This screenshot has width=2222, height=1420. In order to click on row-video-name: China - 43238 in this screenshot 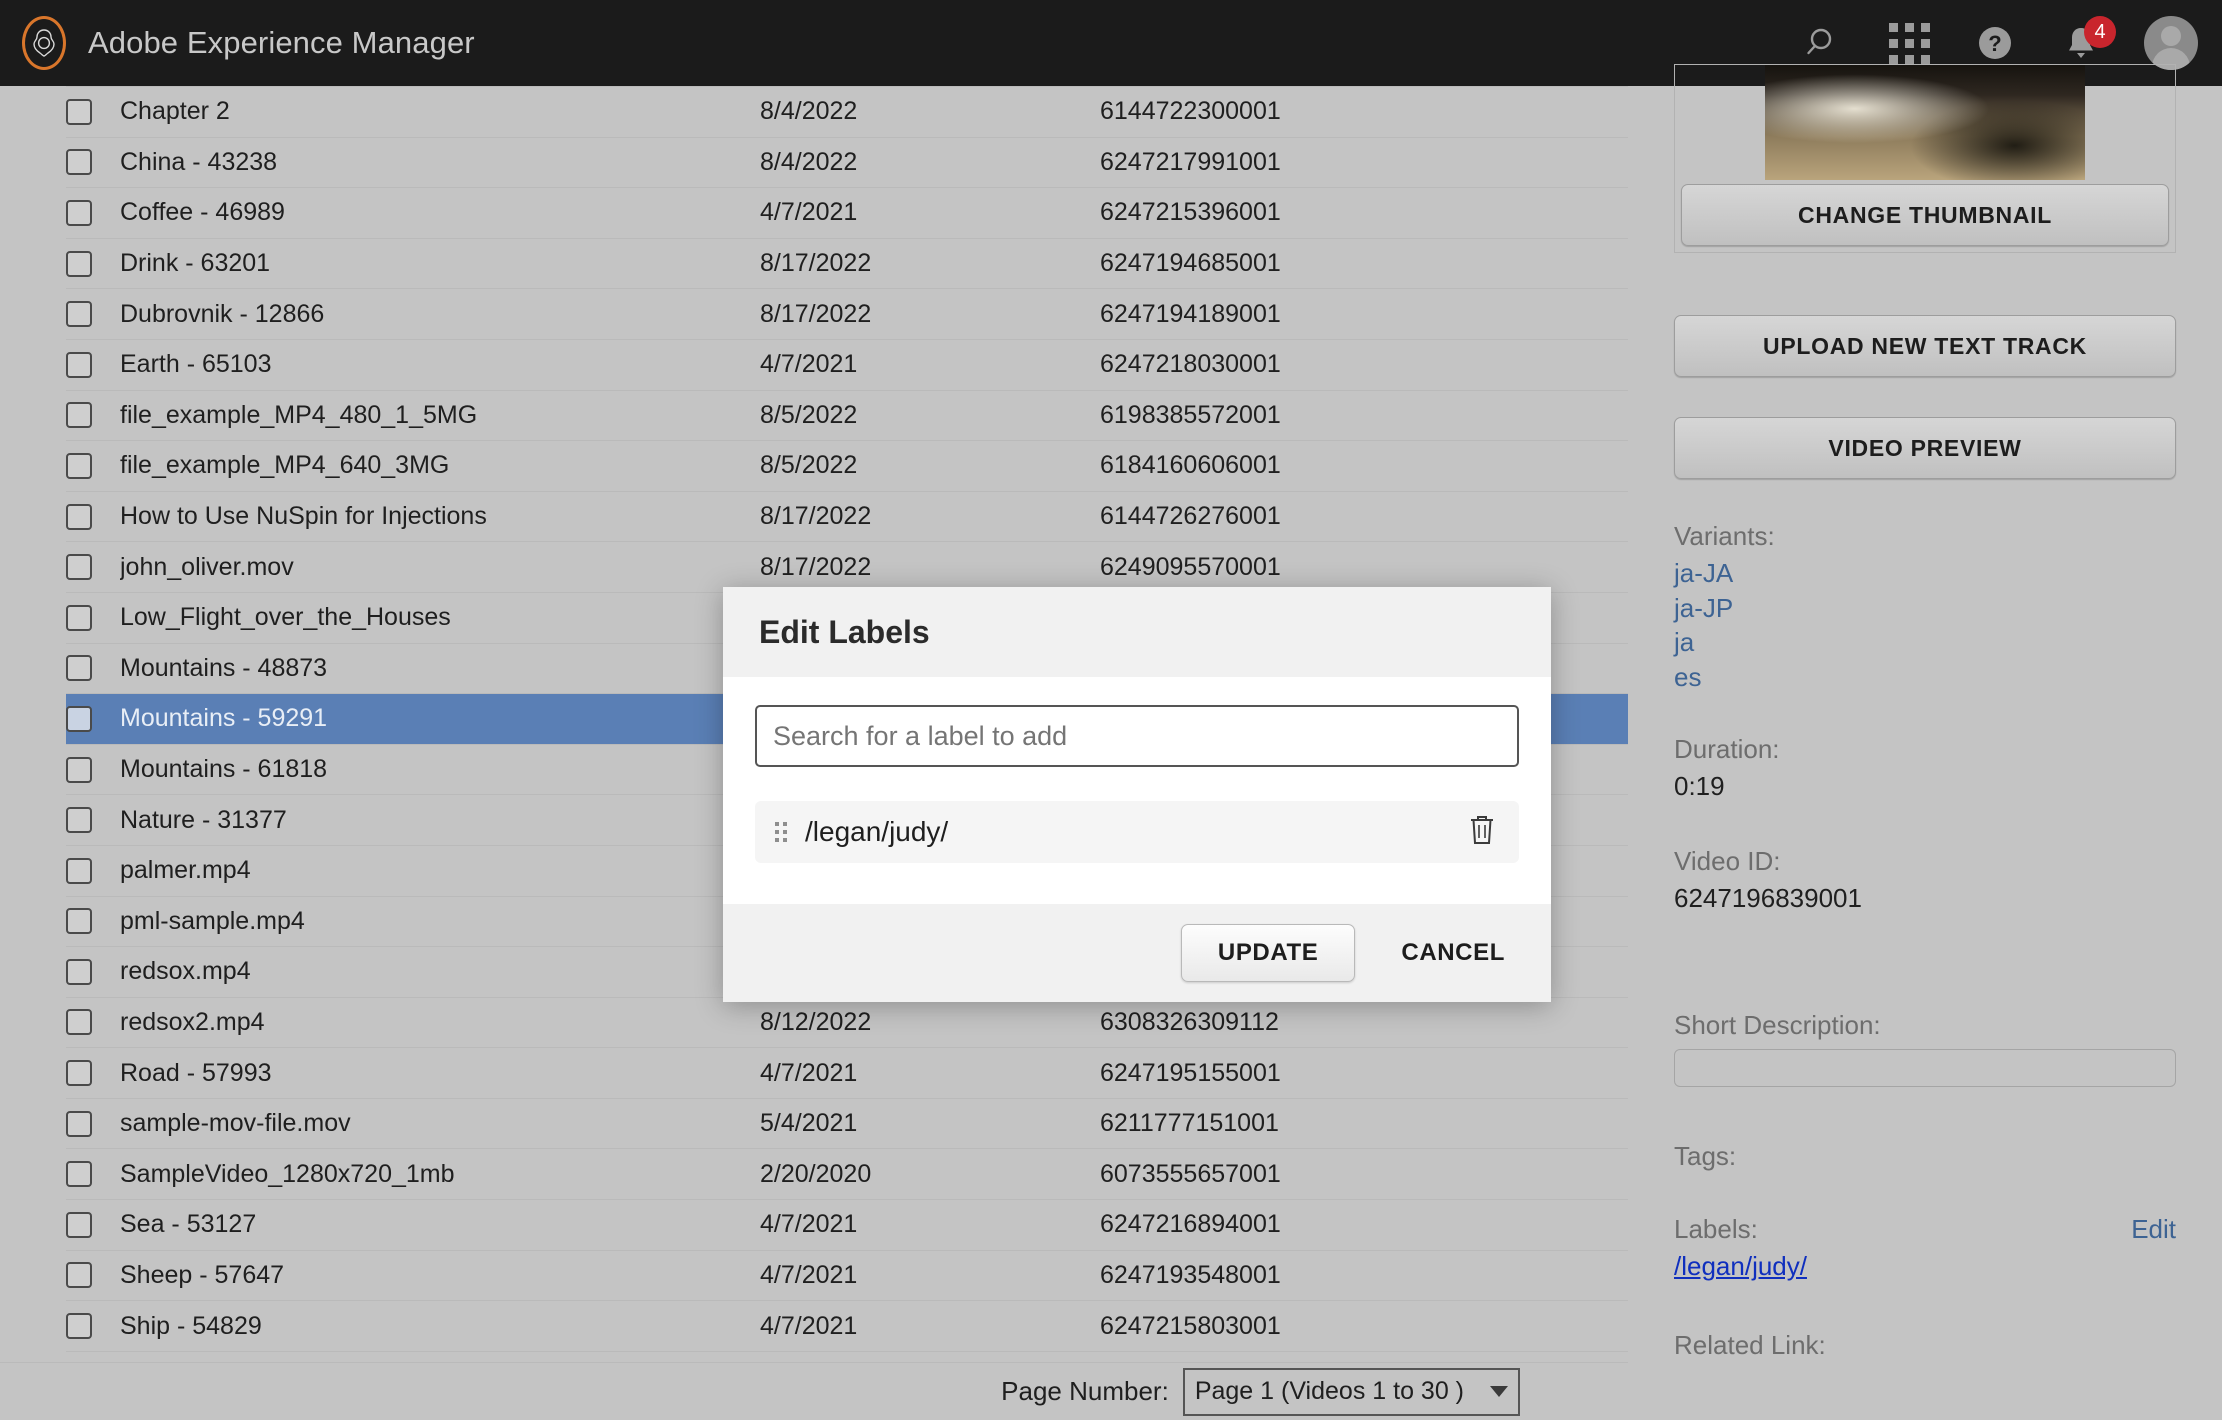, I will do `click(199, 161)`.